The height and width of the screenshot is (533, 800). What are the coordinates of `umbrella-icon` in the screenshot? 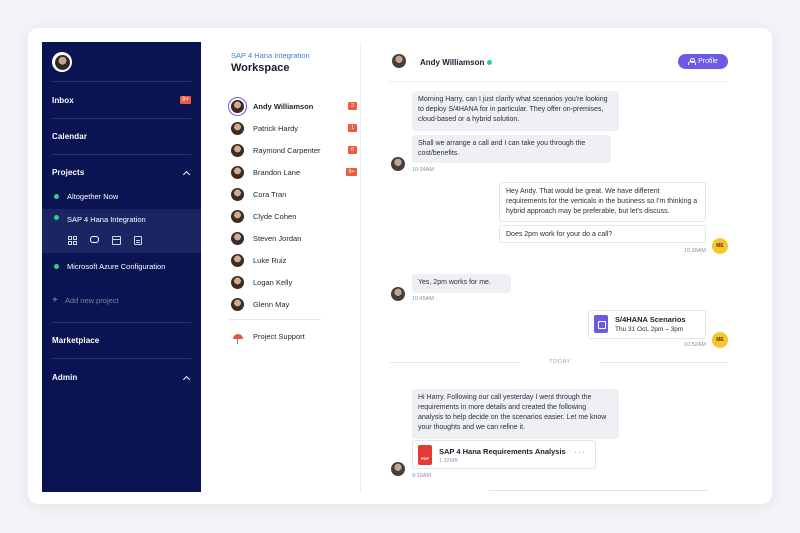 It's located at (237, 337).